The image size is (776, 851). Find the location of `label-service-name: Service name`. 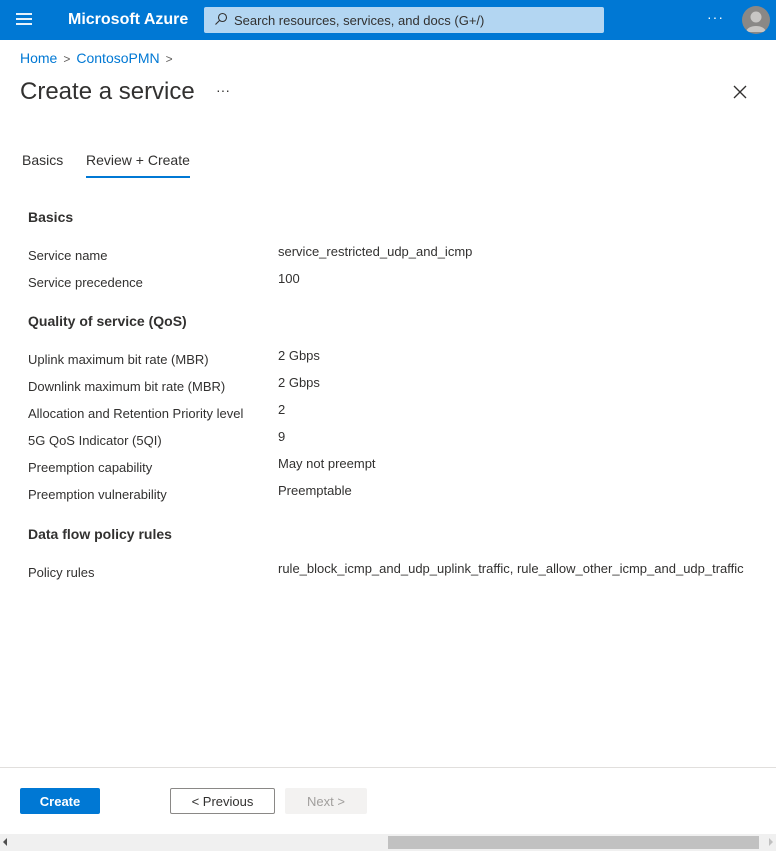

label-service-name: Service name is located at coordinates (68, 255).